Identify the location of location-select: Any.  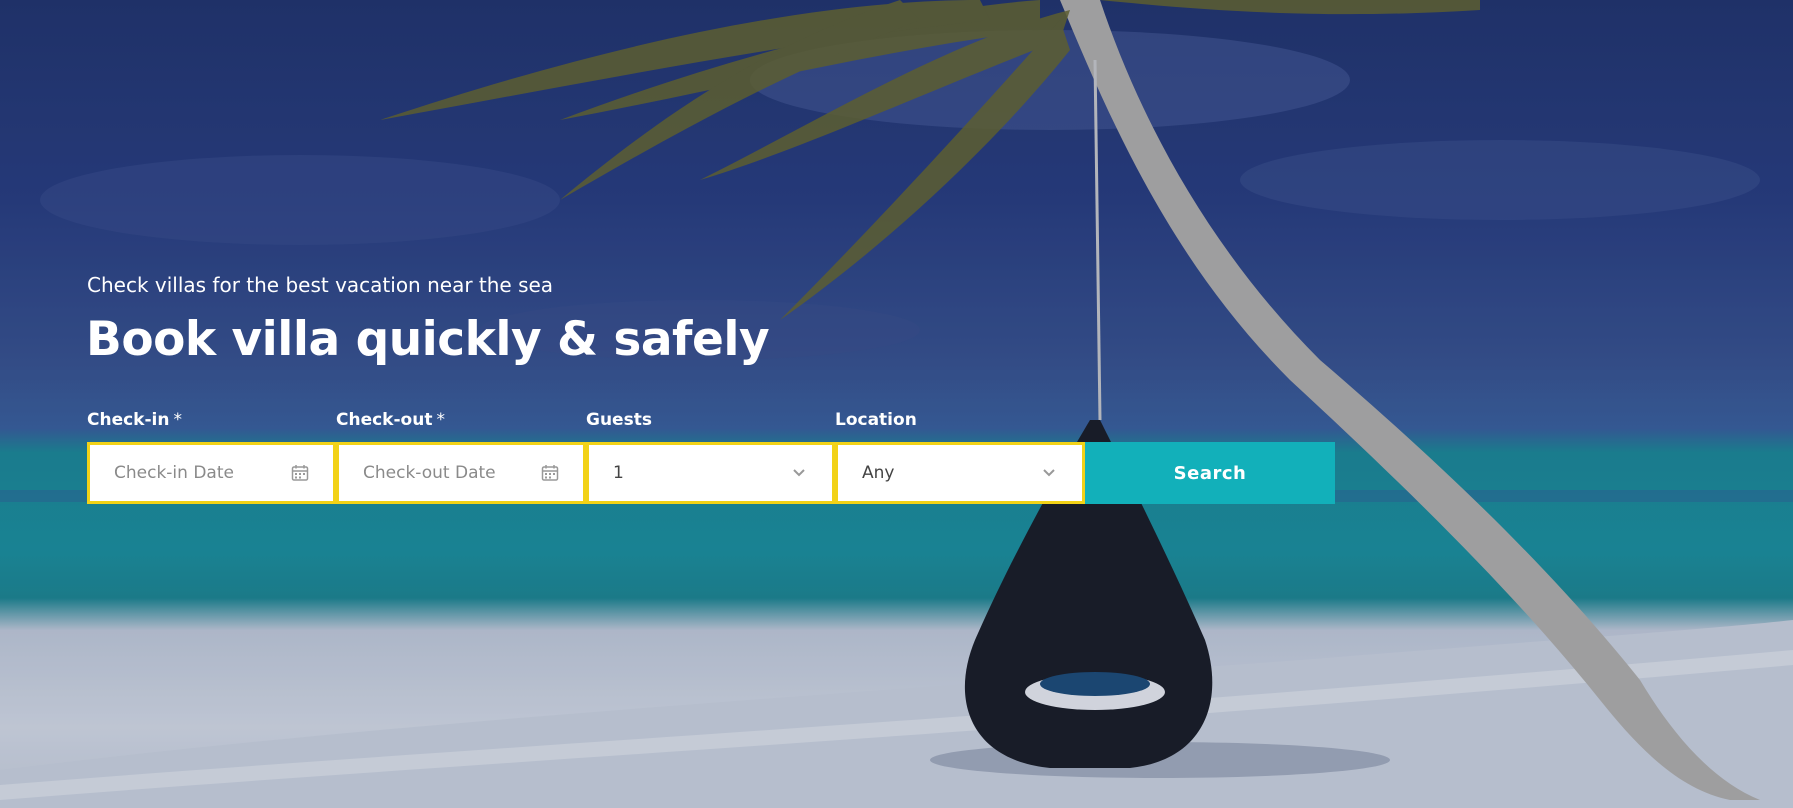
(960, 473).